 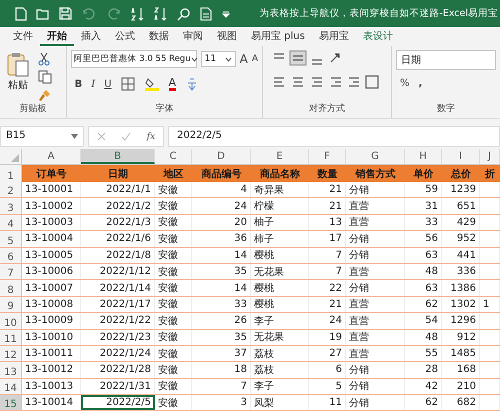 I want to click on table-cell: 柠檬, so click(x=280, y=206).